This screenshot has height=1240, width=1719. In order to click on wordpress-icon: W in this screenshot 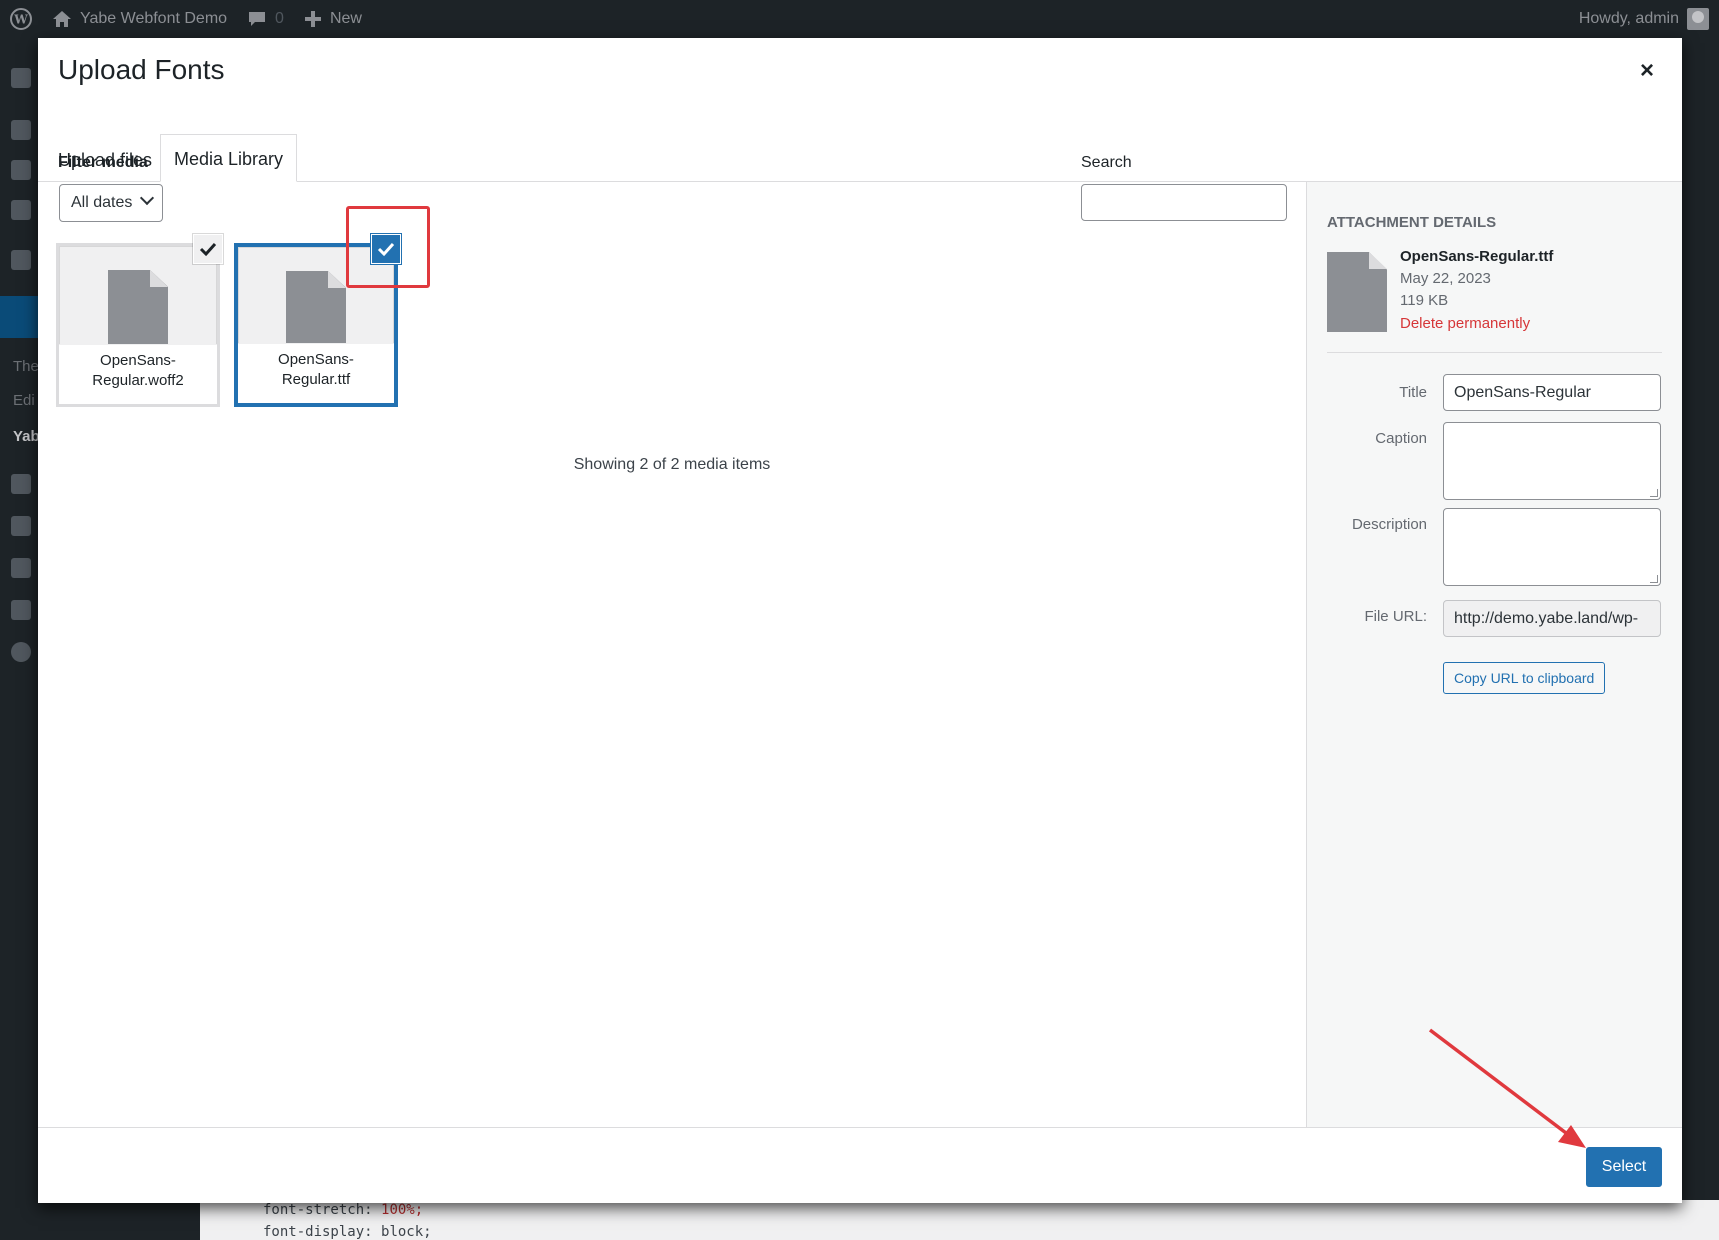, I will do `click(21, 19)`.